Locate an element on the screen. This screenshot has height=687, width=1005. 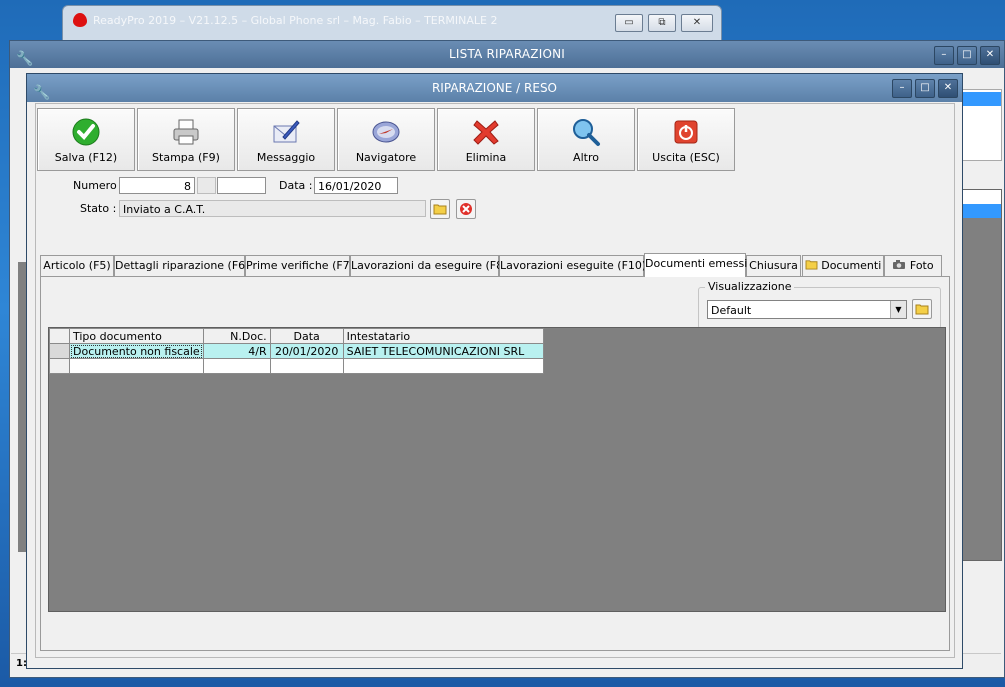
riparazione-minimize-button: – is located at coordinates (902, 88).